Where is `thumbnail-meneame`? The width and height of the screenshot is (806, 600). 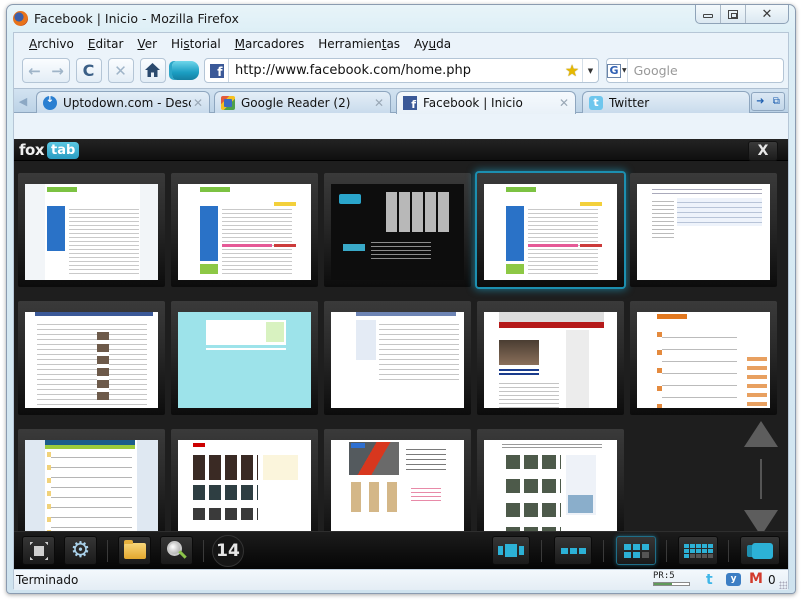 thumbnail-meneame is located at coordinates (703, 358).